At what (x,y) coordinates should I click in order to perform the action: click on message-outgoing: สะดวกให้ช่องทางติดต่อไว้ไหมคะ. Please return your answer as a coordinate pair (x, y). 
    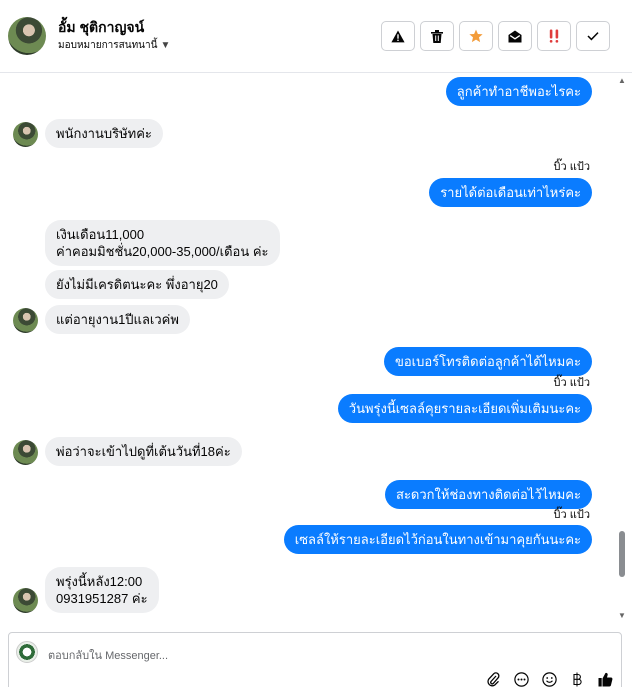
    Looking at the image, I should click on (488, 494).